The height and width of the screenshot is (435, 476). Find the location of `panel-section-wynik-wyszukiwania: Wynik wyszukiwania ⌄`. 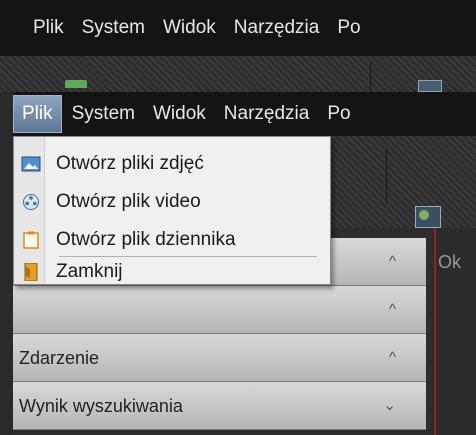

panel-section-wynik-wyszukiwania: Wynik wyszukiwania ⌄ is located at coordinates (219, 406).